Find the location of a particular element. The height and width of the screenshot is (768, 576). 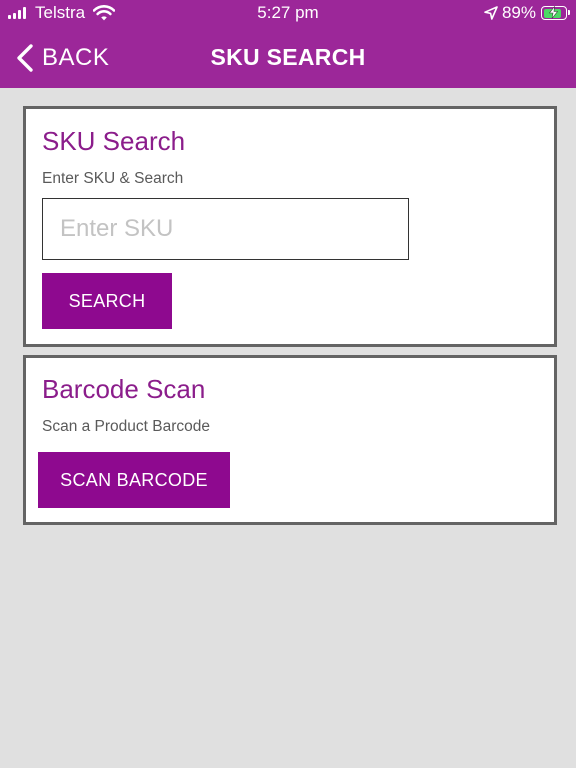

status-bar: Telstra 5:27 pm 89% is located at coordinates (288, 13).